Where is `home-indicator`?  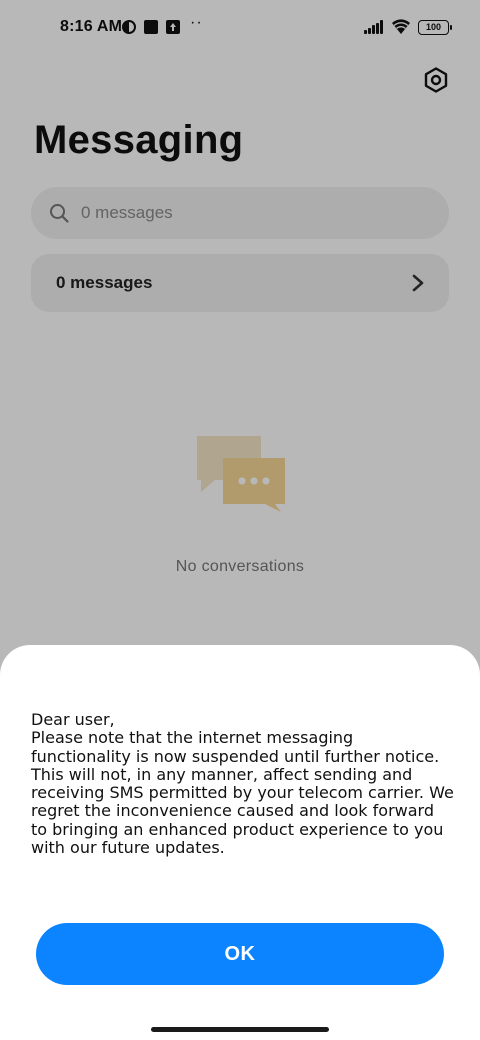 home-indicator is located at coordinates (240, 1029).